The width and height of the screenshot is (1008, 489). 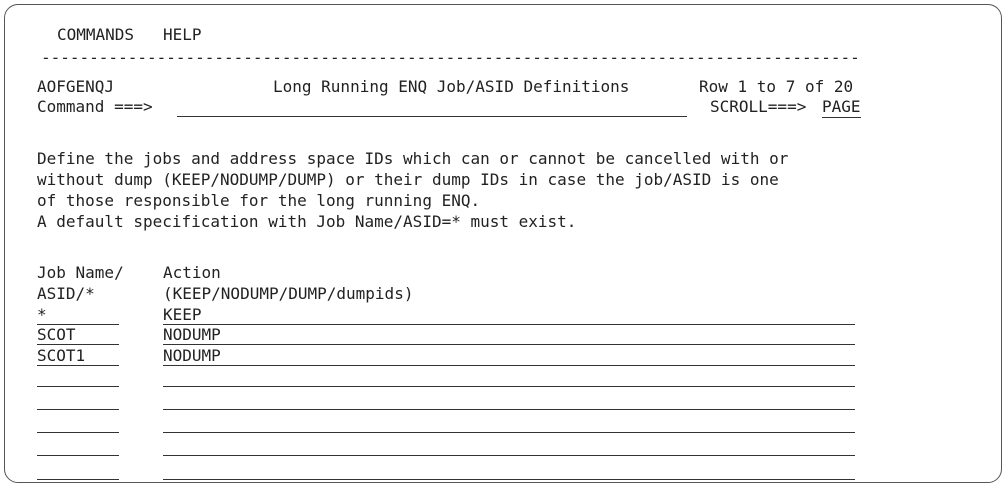 What do you see at coordinates (288, 293) in the screenshot?
I see `action-column-header: (KEEP/NODUMP/DUMP/dumpids)` at bounding box center [288, 293].